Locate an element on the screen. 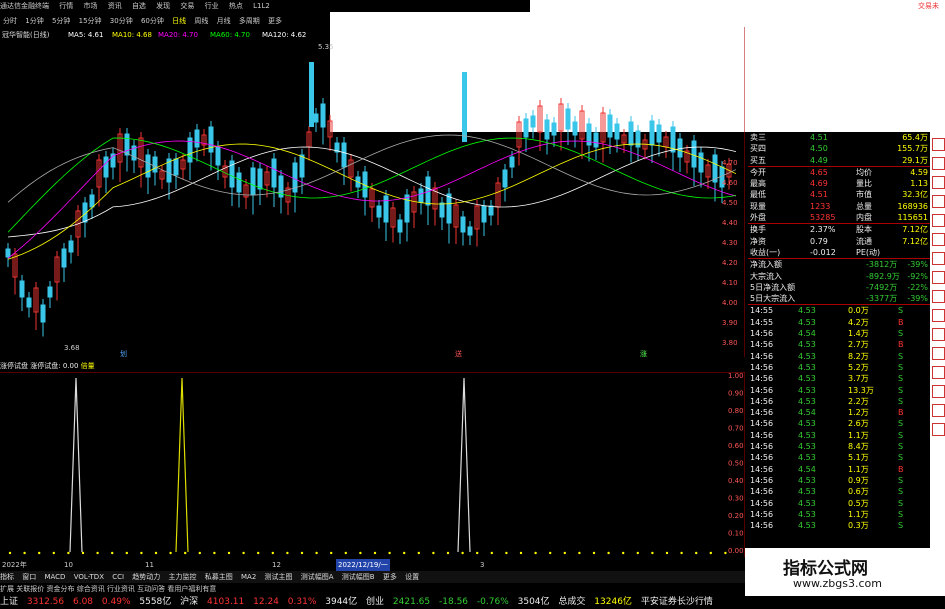  indicator-baseline-dots is located at coordinates (367, 553).